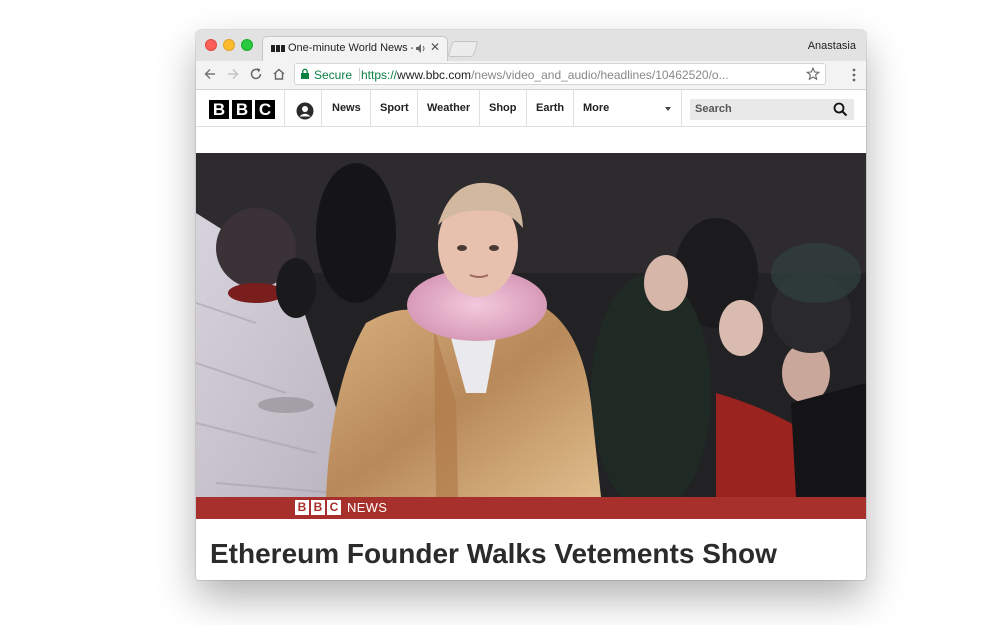 The image size is (1000, 625). I want to click on forward-arrow-icon, so click(233, 74).